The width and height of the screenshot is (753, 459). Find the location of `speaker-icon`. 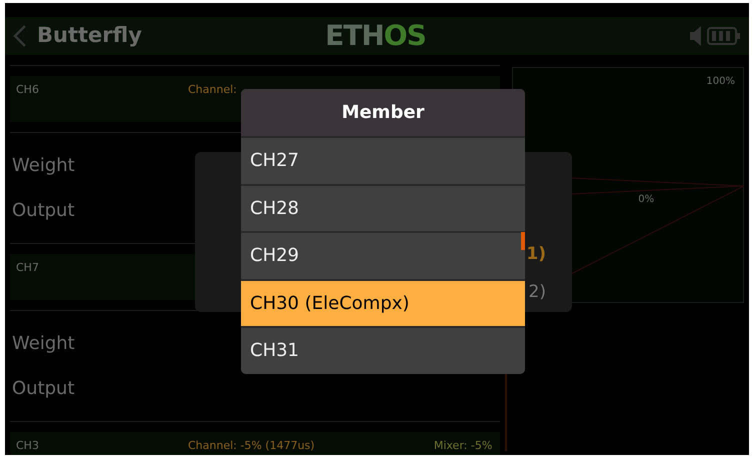

speaker-icon is located at coordinates (696, 36).